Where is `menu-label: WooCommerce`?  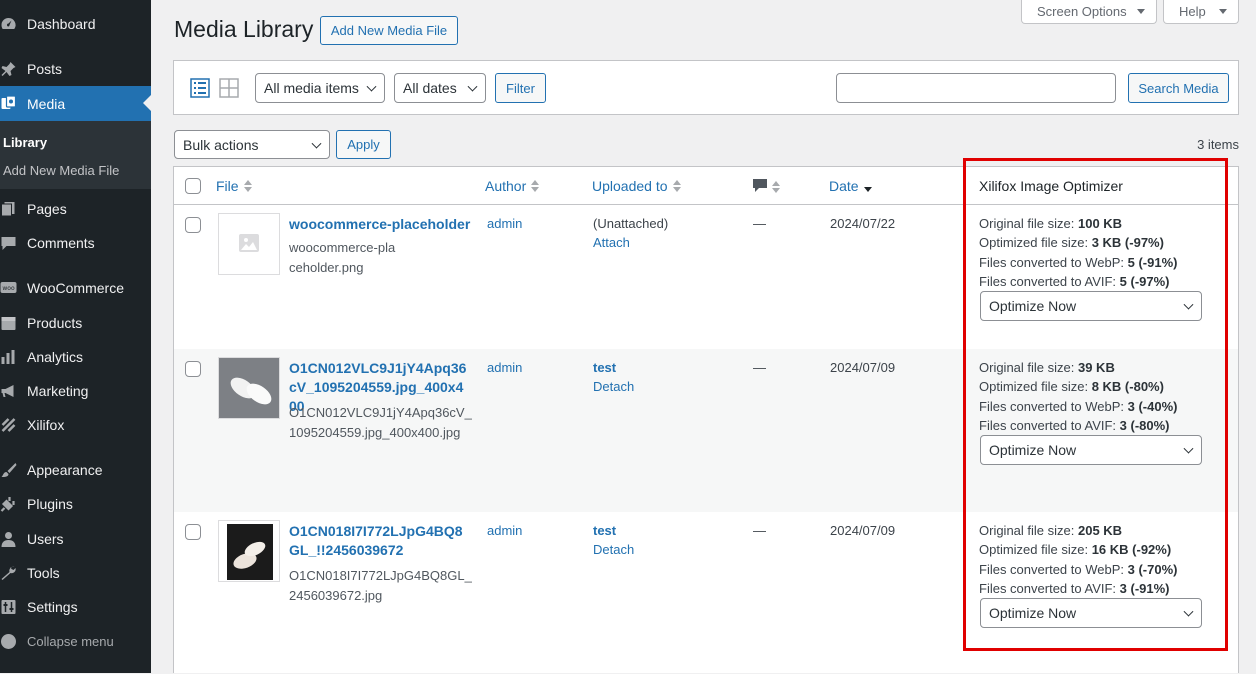
menu-label: WooCommerce is located at coordinates (75, 288).